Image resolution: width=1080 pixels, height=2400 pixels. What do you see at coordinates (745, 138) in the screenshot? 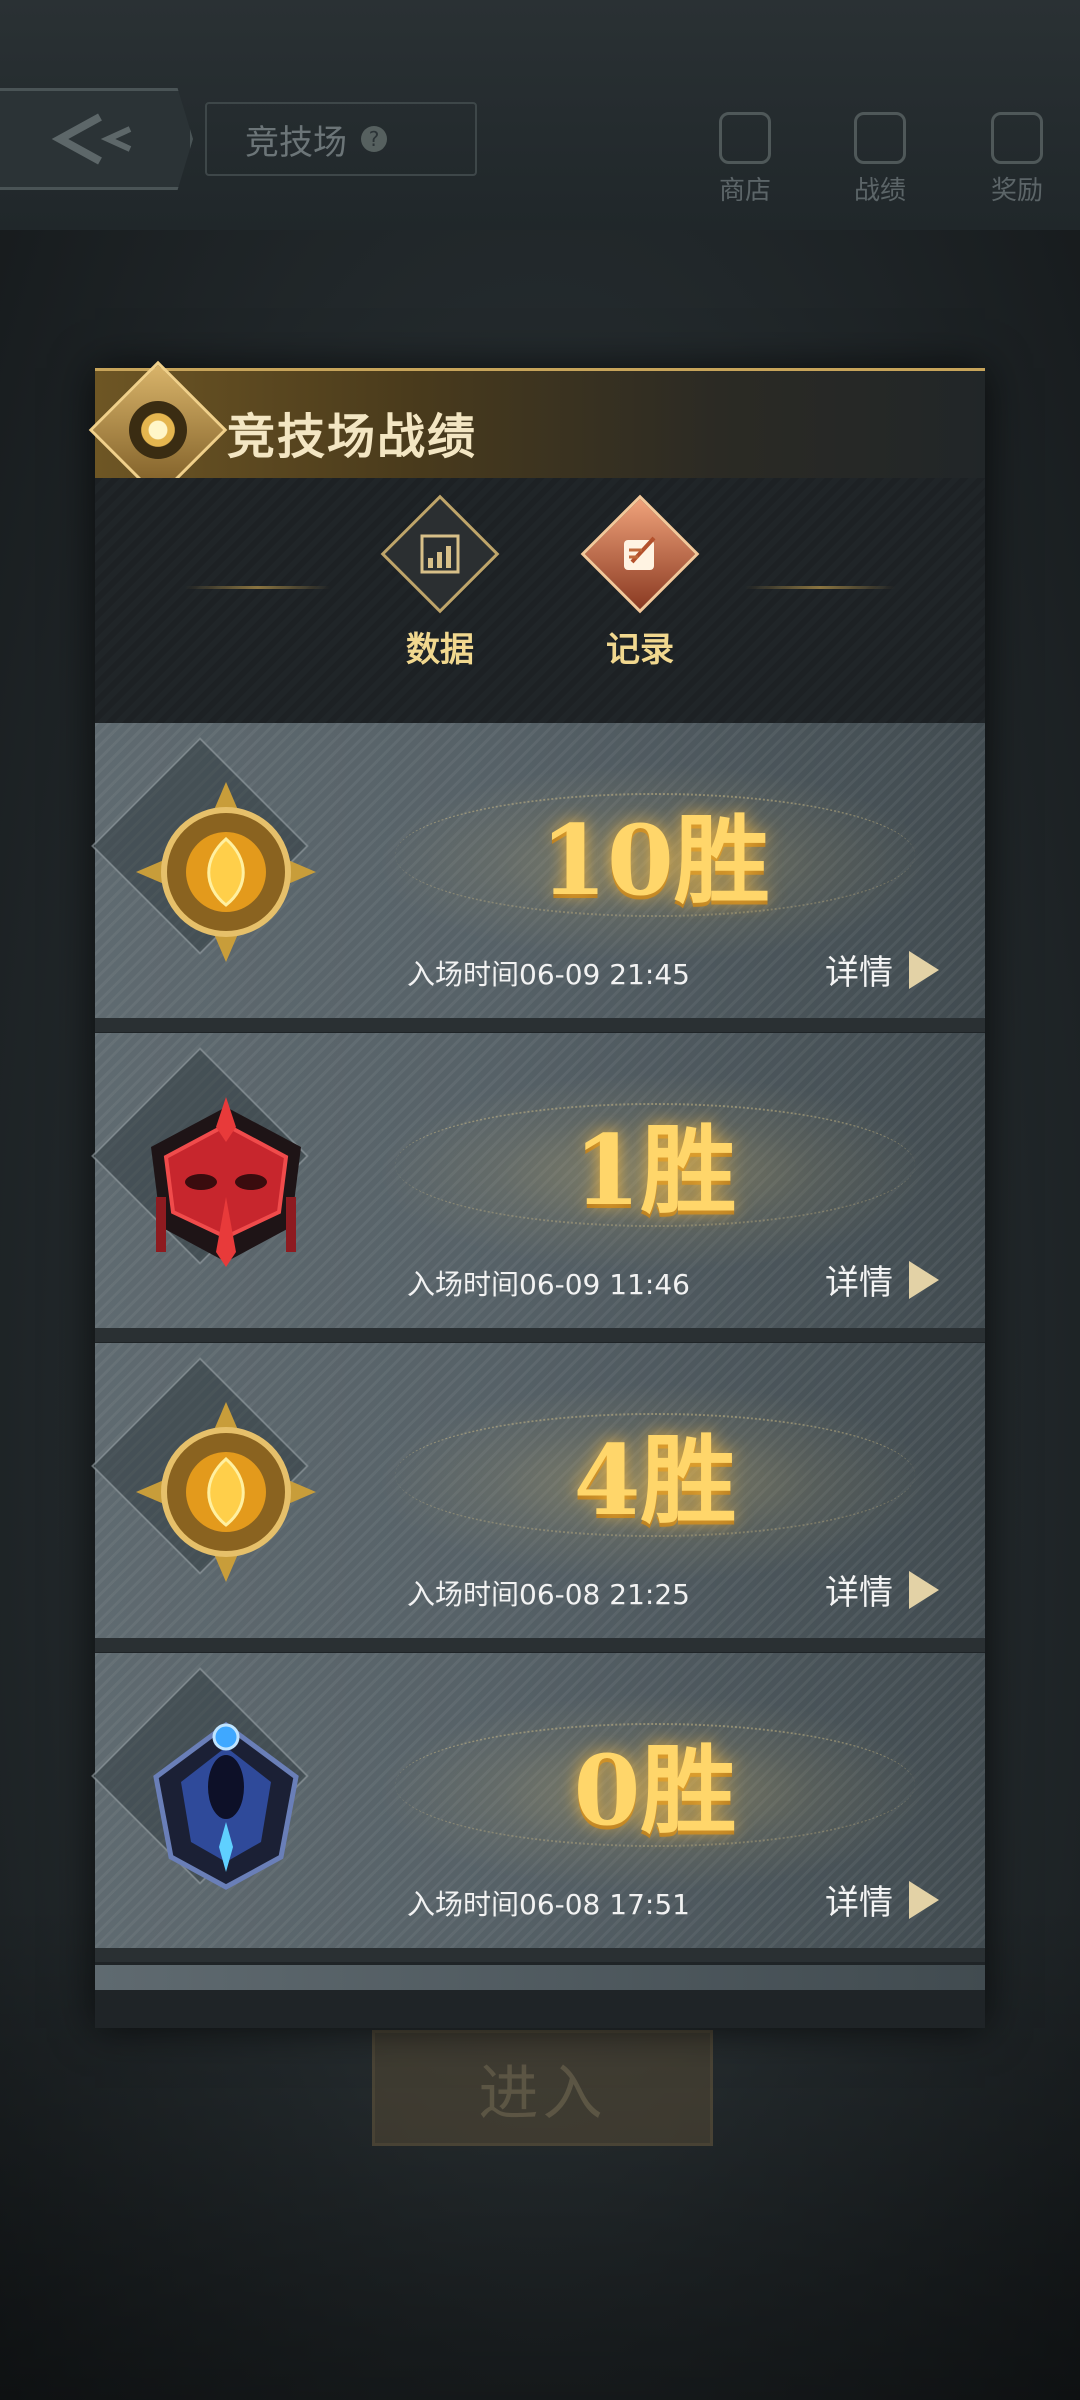
I see `shop-icon` at bounding box center [745, 138].